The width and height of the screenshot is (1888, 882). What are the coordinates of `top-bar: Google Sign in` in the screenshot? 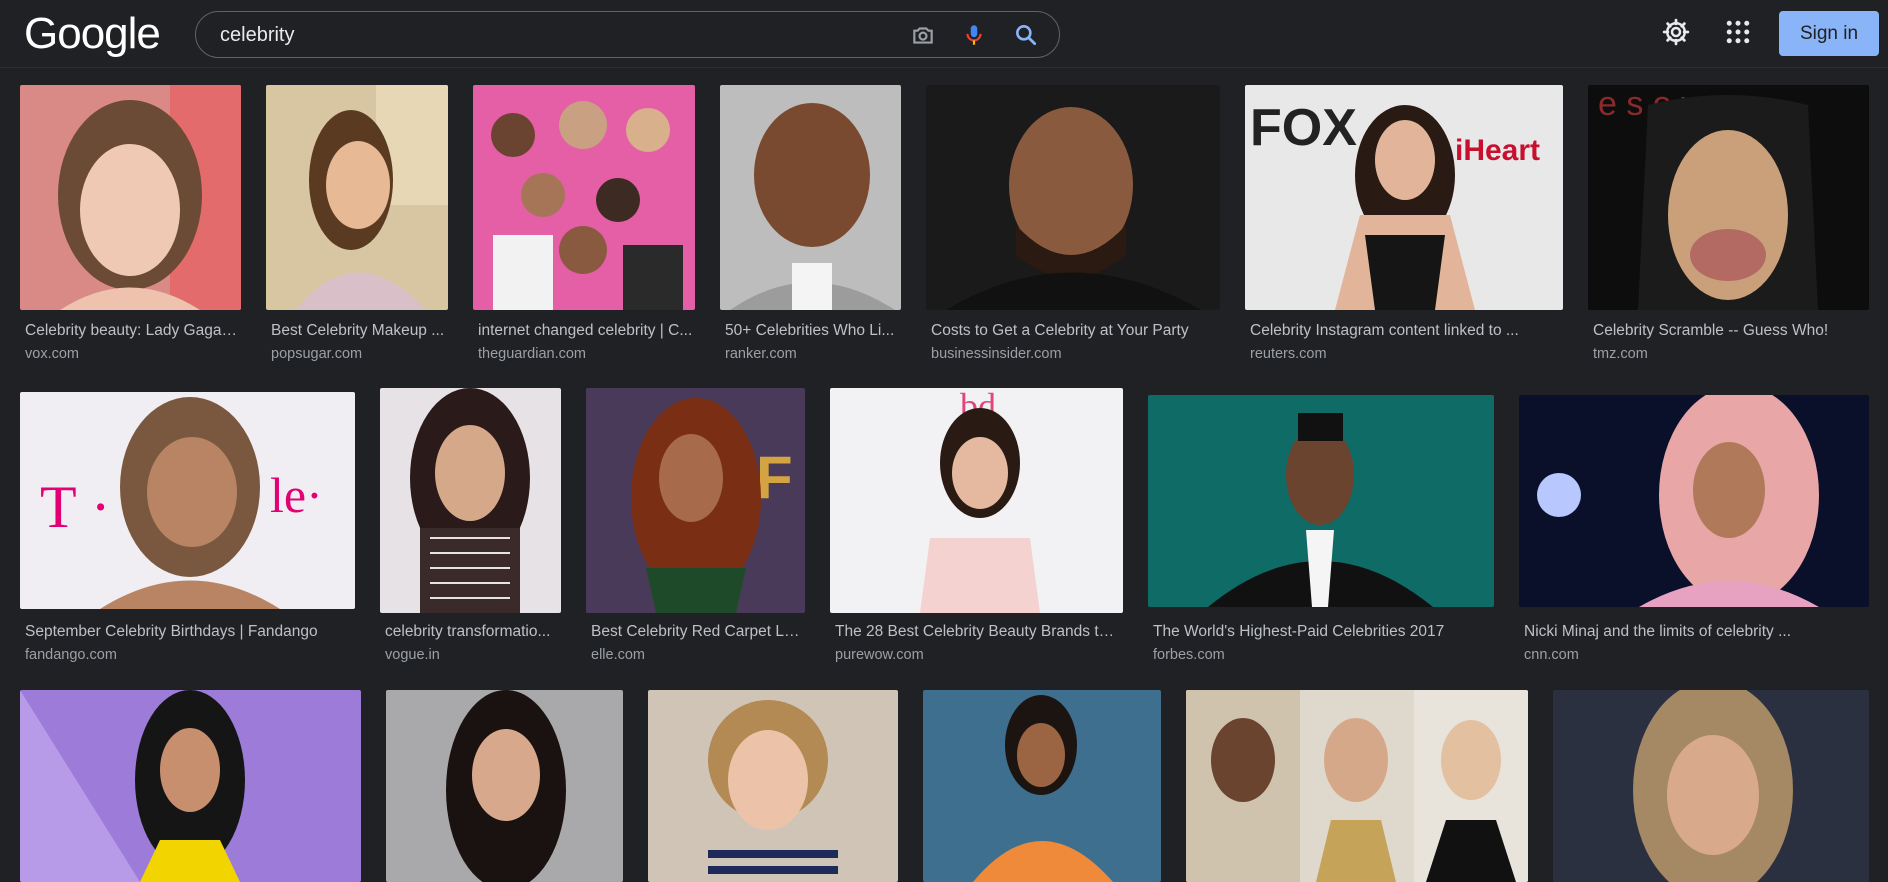 It's located at (944, 34).